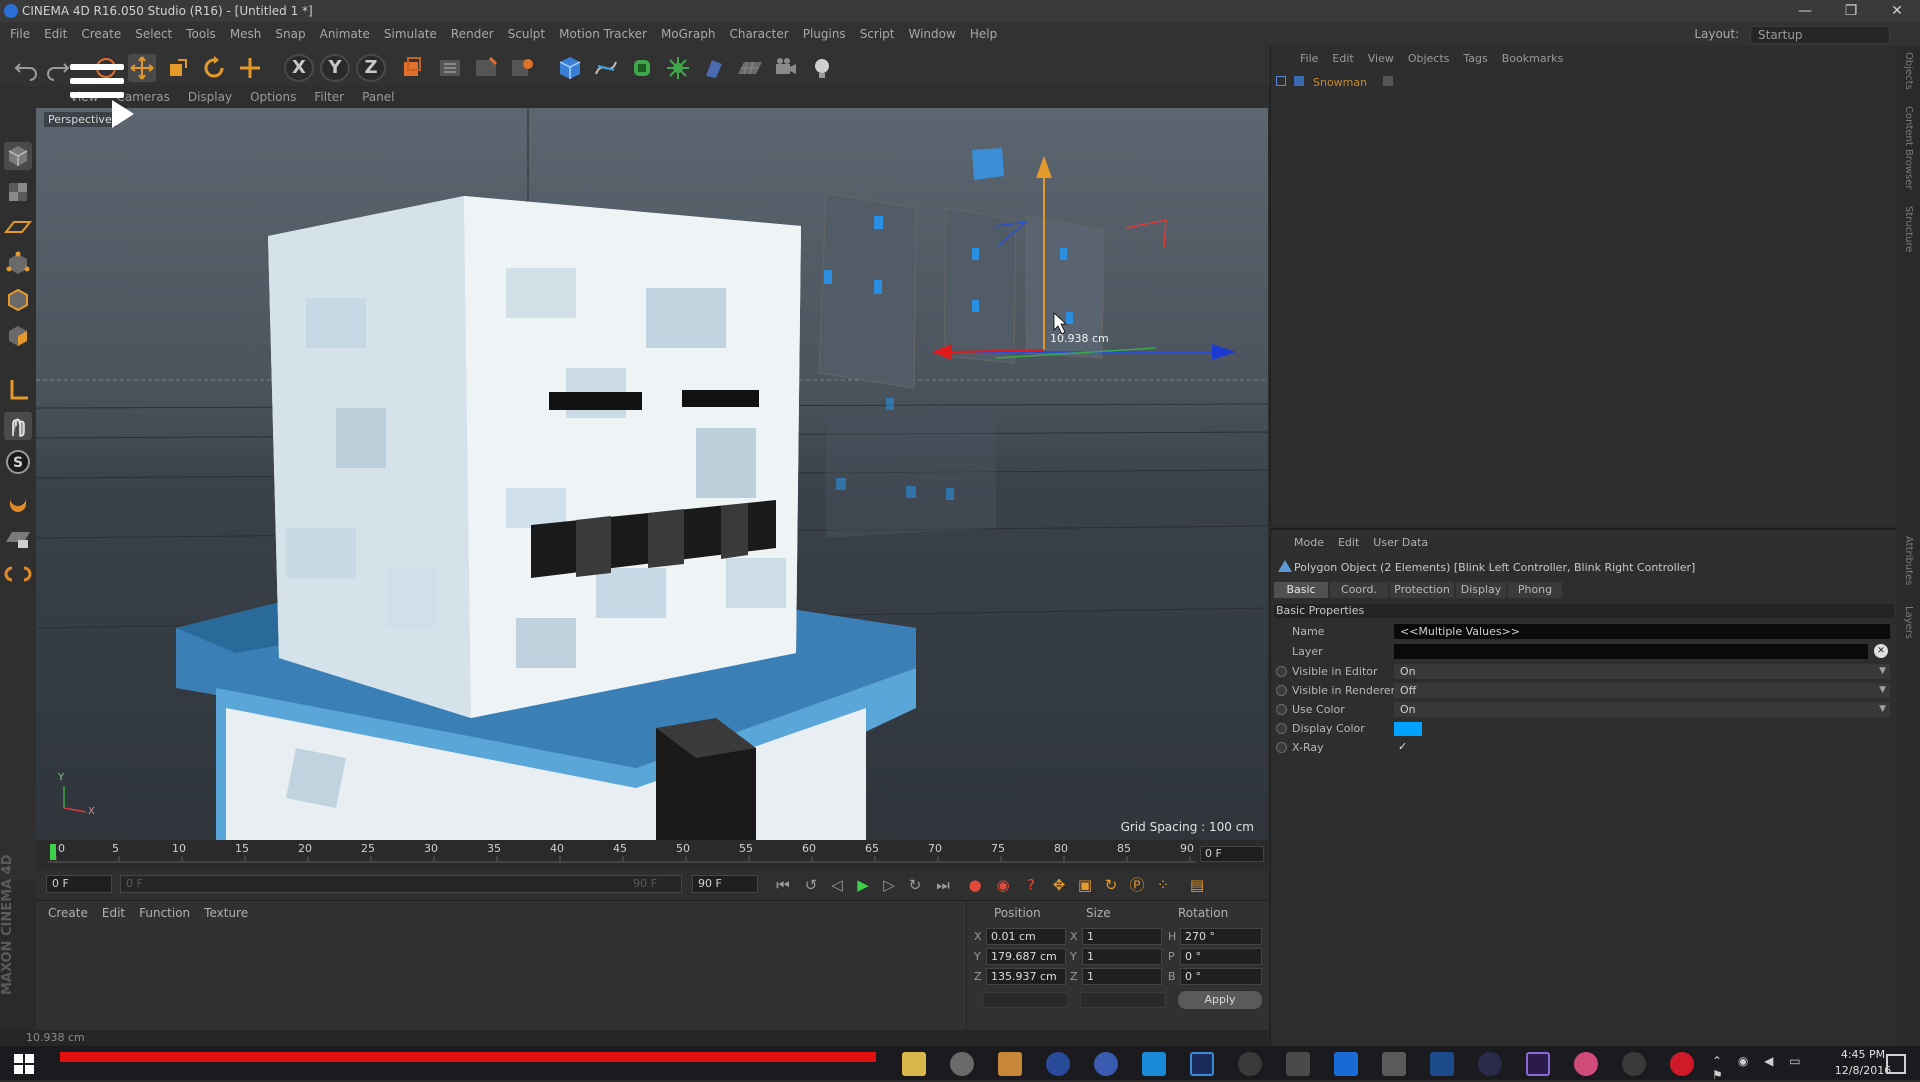  What do you see at coordinates (24, 1064) in the screenshot?
I see `windows-start-icon` at bounding box center [24, 1064].